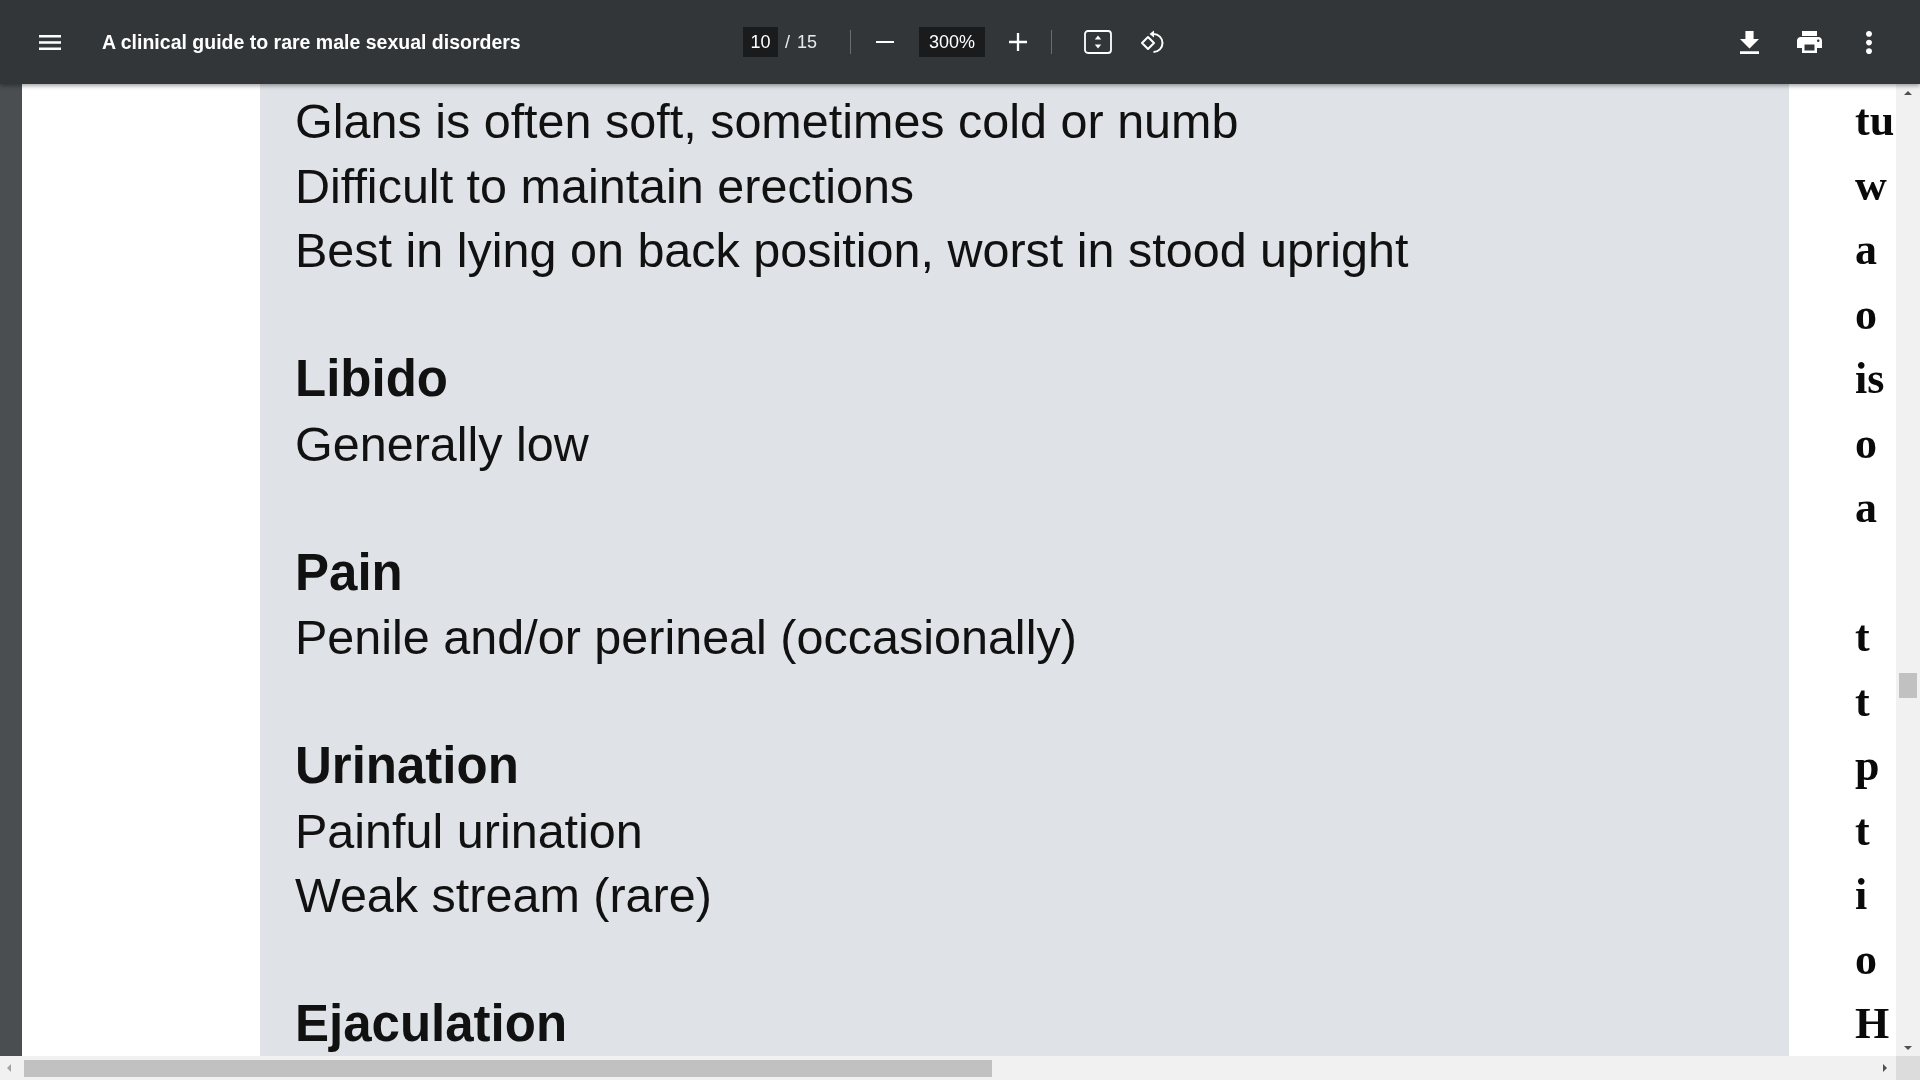 This screenshot has height=1080, width=1920. Describe the element at coordinates (1908, 92) in the screenshot. I see `up-arrow-icon` at that location.